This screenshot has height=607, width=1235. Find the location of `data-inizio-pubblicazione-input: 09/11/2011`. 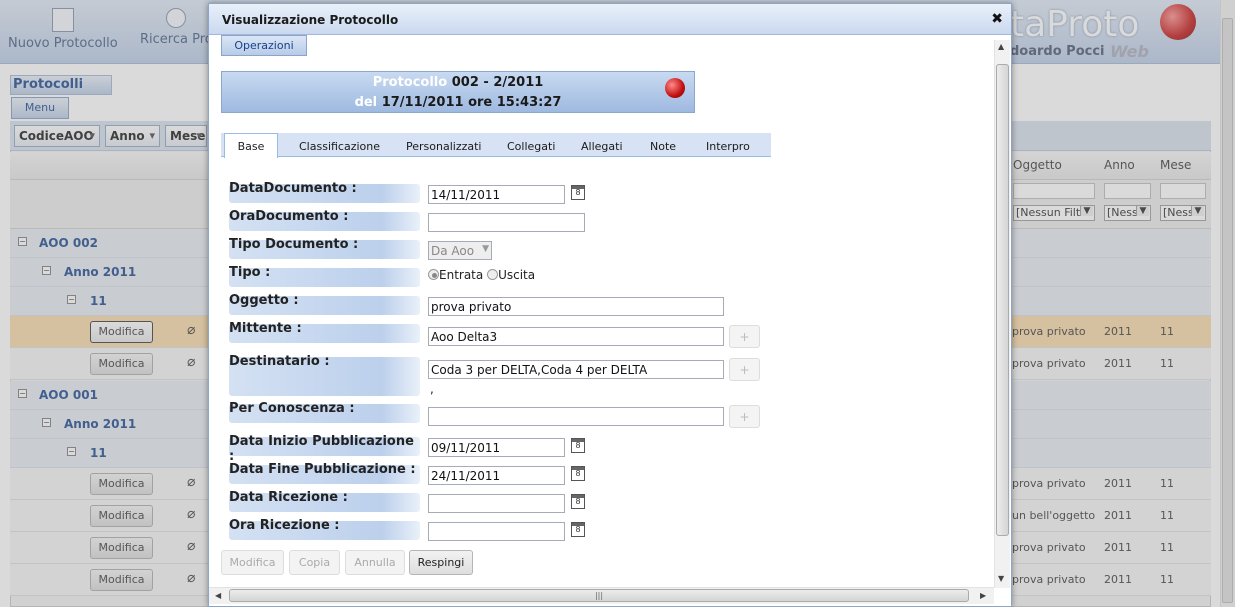

data-inizio-pubblicazione-input: 09/11/2011 is located at coordinates (496, 447).